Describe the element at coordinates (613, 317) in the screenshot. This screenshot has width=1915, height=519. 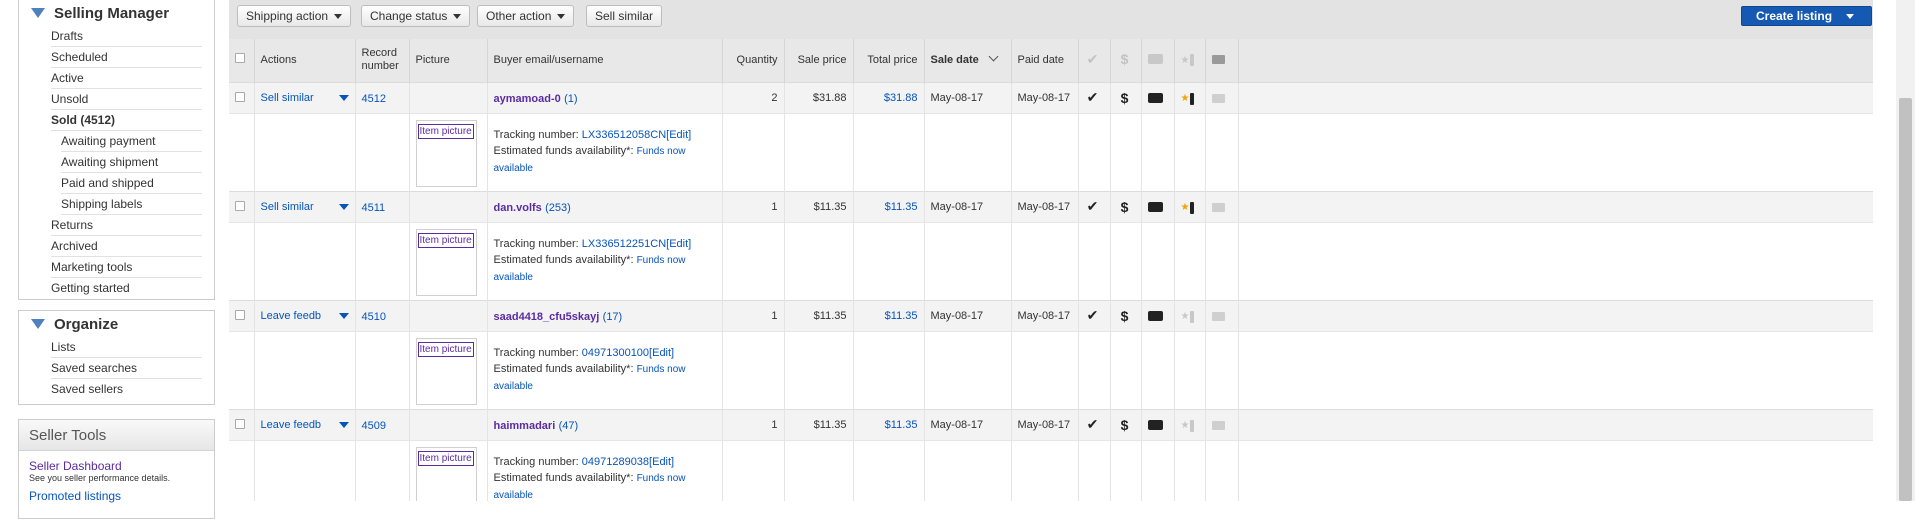
I see `buyer-feedback-score: (17)` at that location.